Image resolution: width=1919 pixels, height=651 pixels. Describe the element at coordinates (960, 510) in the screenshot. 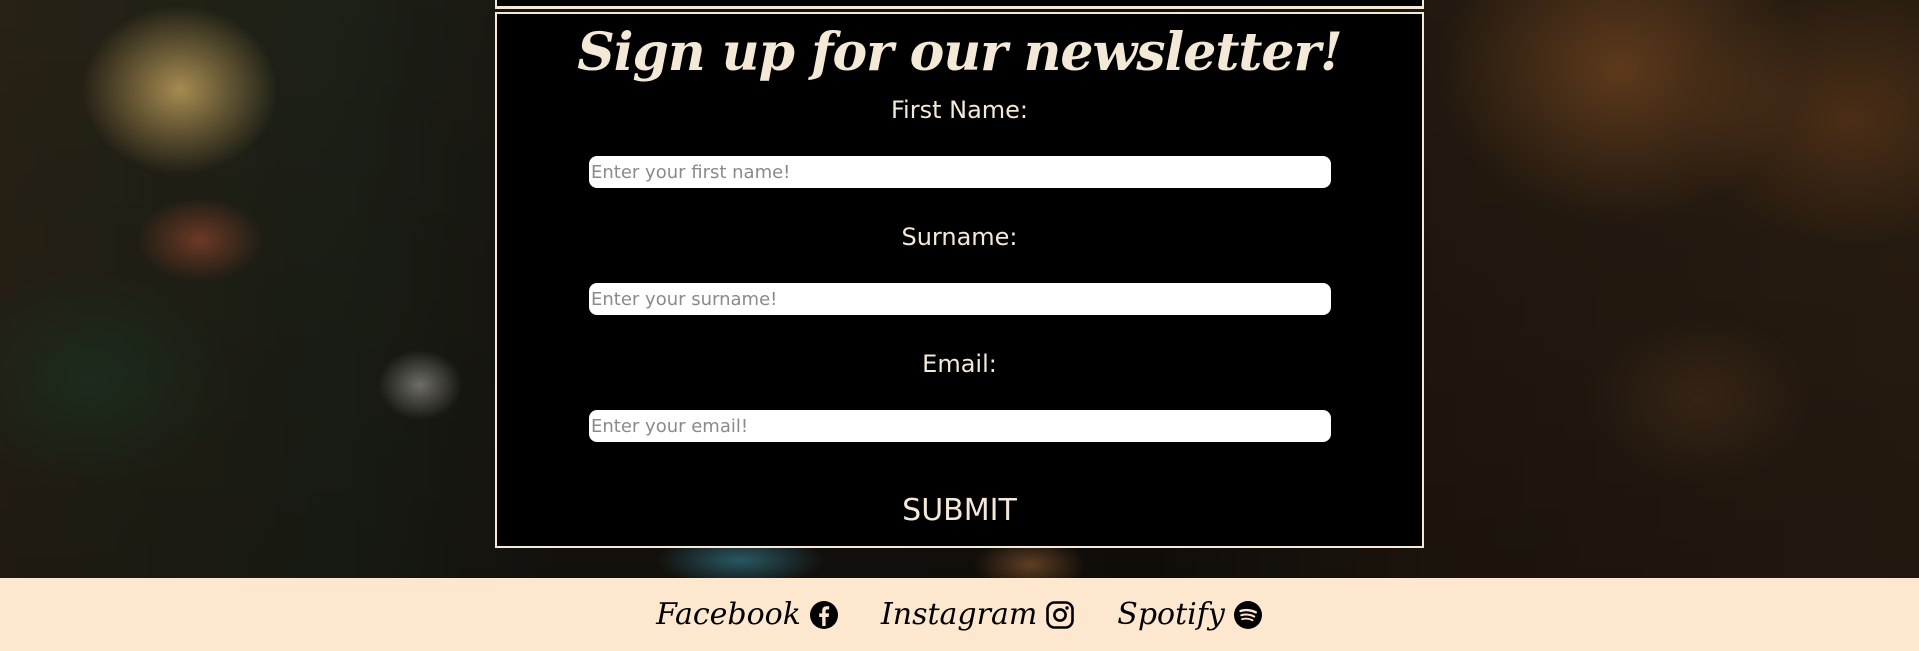

I see `submit-button: SUBMIT` at that location.